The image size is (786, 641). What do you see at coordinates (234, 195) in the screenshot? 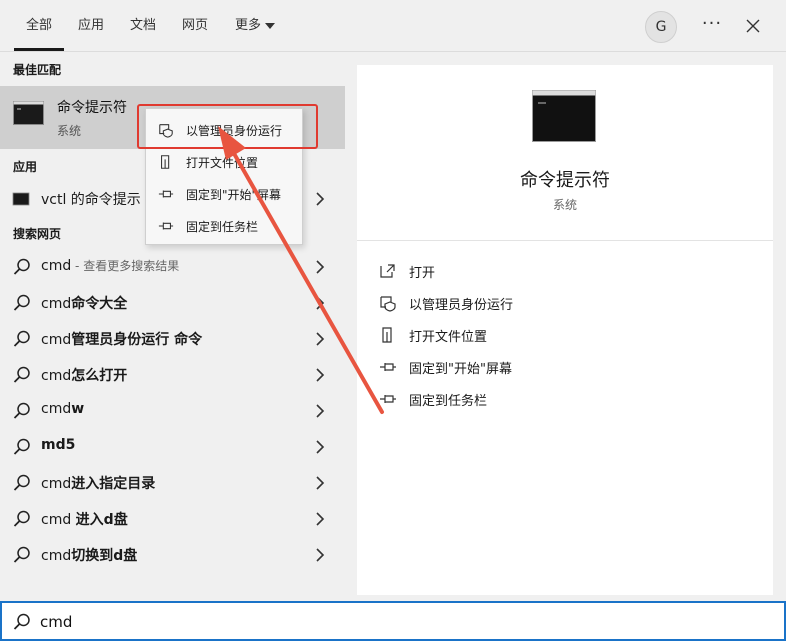
I see `ctx-pin-start-label: 固定到"开始"屏幕` at bounding box center [234, 195].